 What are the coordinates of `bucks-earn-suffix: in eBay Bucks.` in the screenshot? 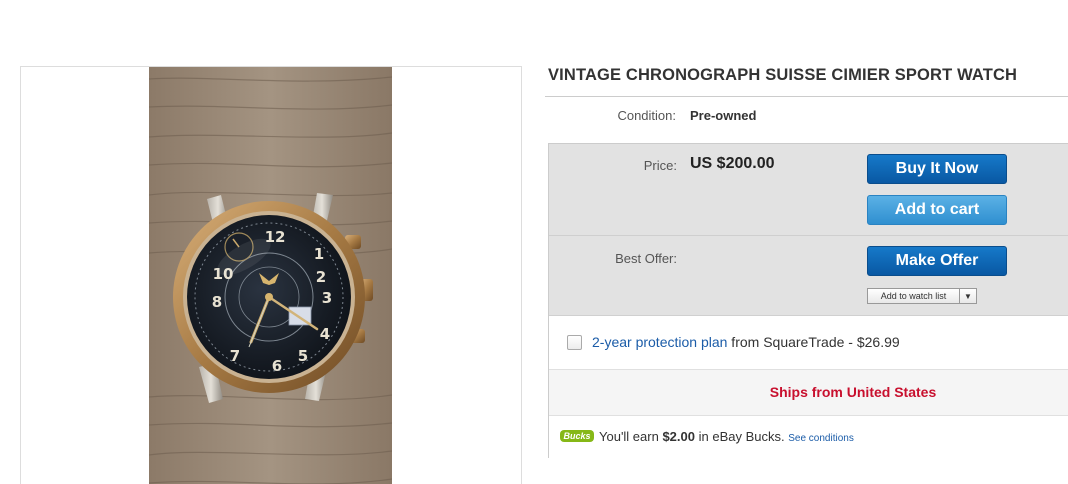 It's located at (742, 436).